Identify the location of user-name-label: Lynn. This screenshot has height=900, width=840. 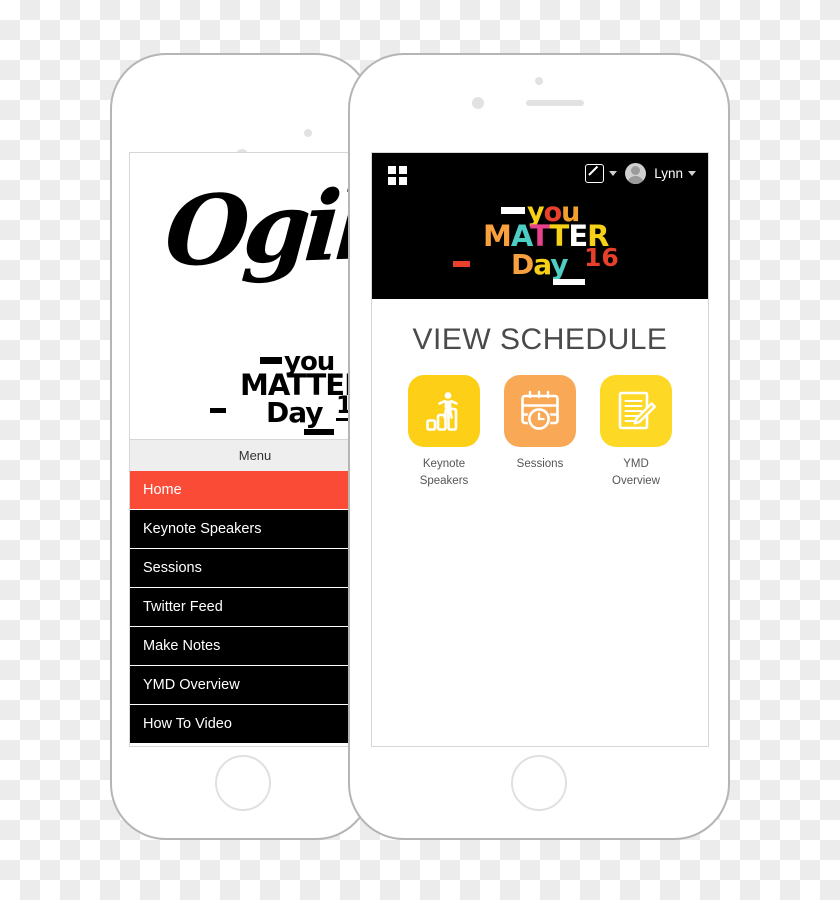
(668, 173).